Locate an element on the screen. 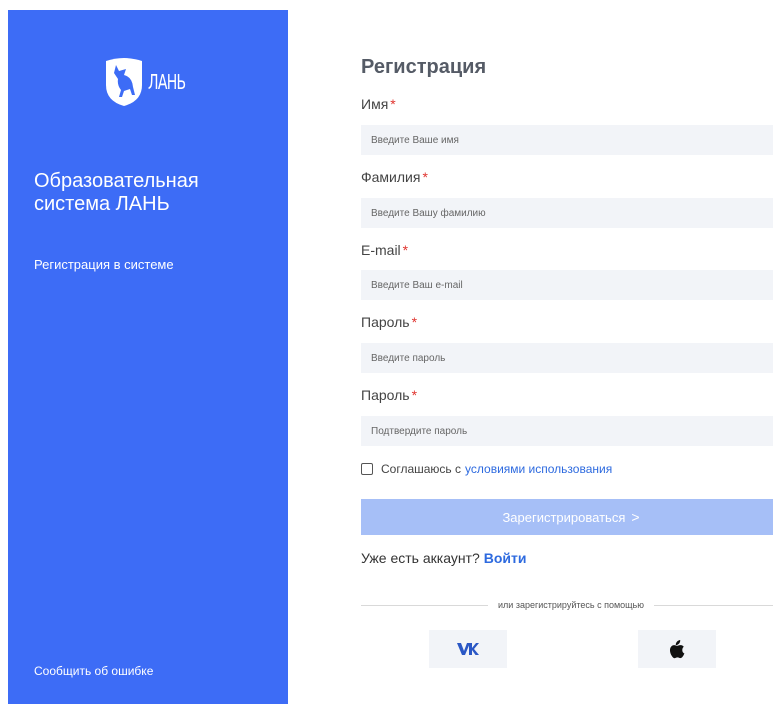 The width and height of the screenshot is (773, 704). lan-logo: ЛАНЬ is located at coordinates (154, 82).